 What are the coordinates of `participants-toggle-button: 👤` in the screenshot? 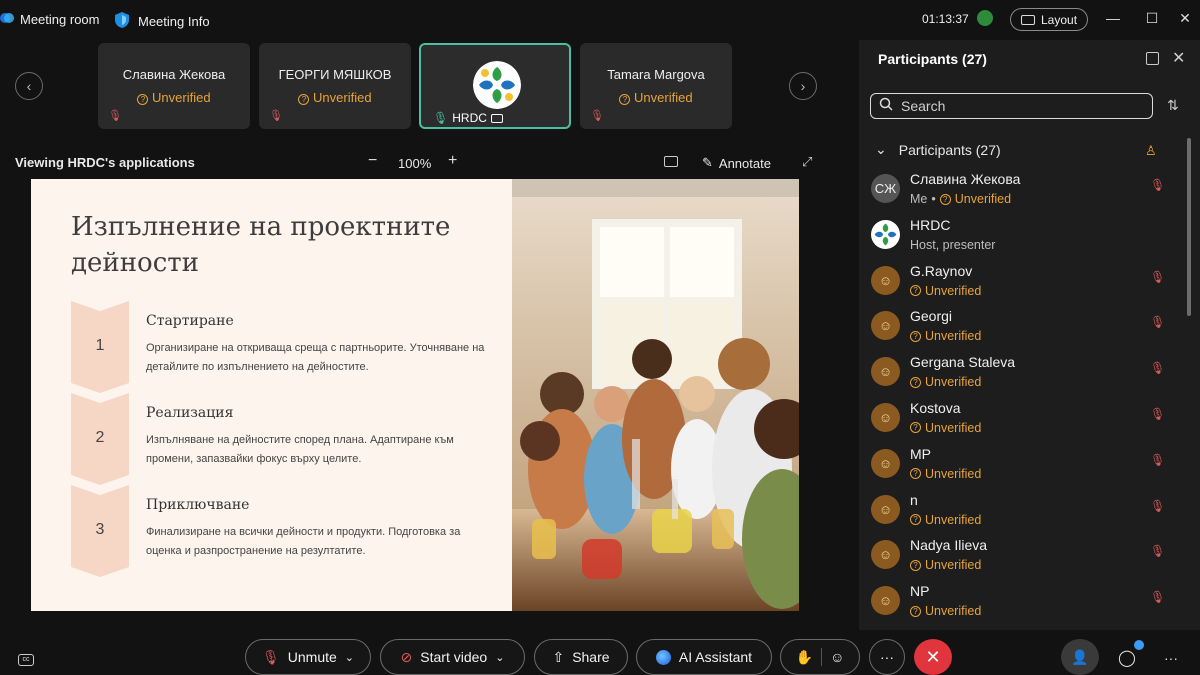 It's located at (1080, 657).